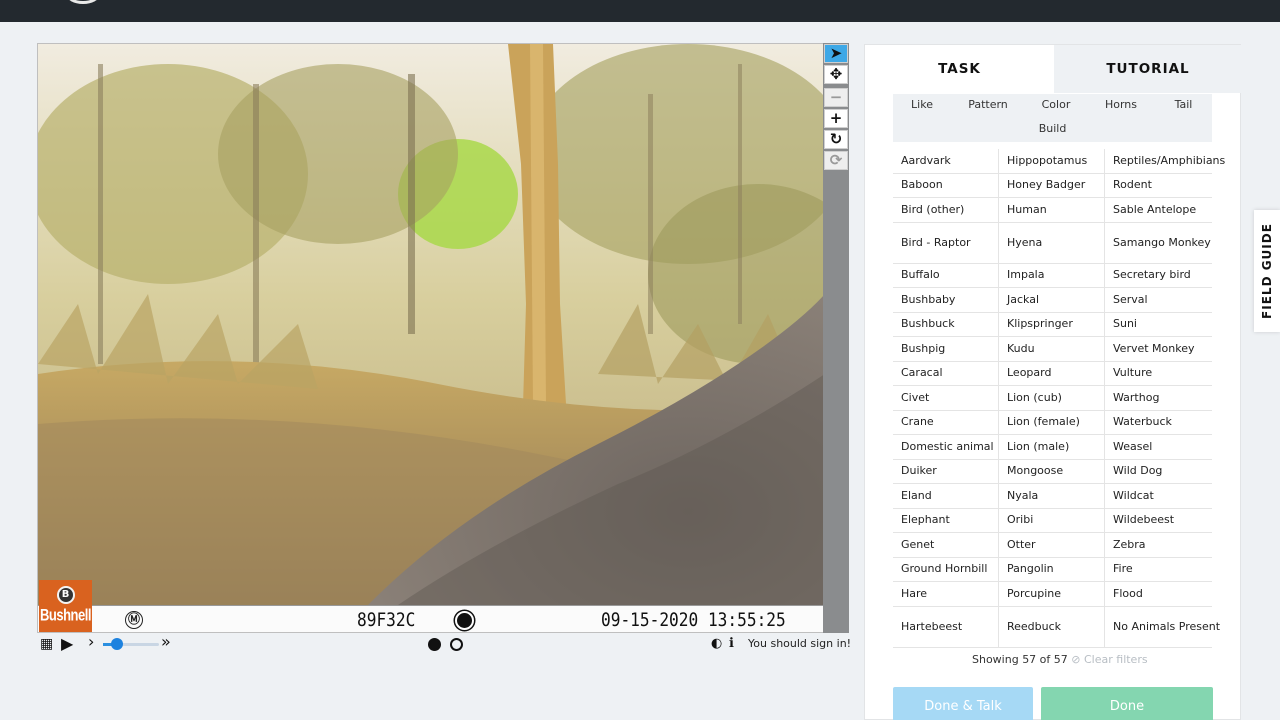 The width and height of the screenshot is (1280, 720). Describe the element at coordinates (1165, 398) in the screenshot. I see `species-choice: Warthog` at that location.